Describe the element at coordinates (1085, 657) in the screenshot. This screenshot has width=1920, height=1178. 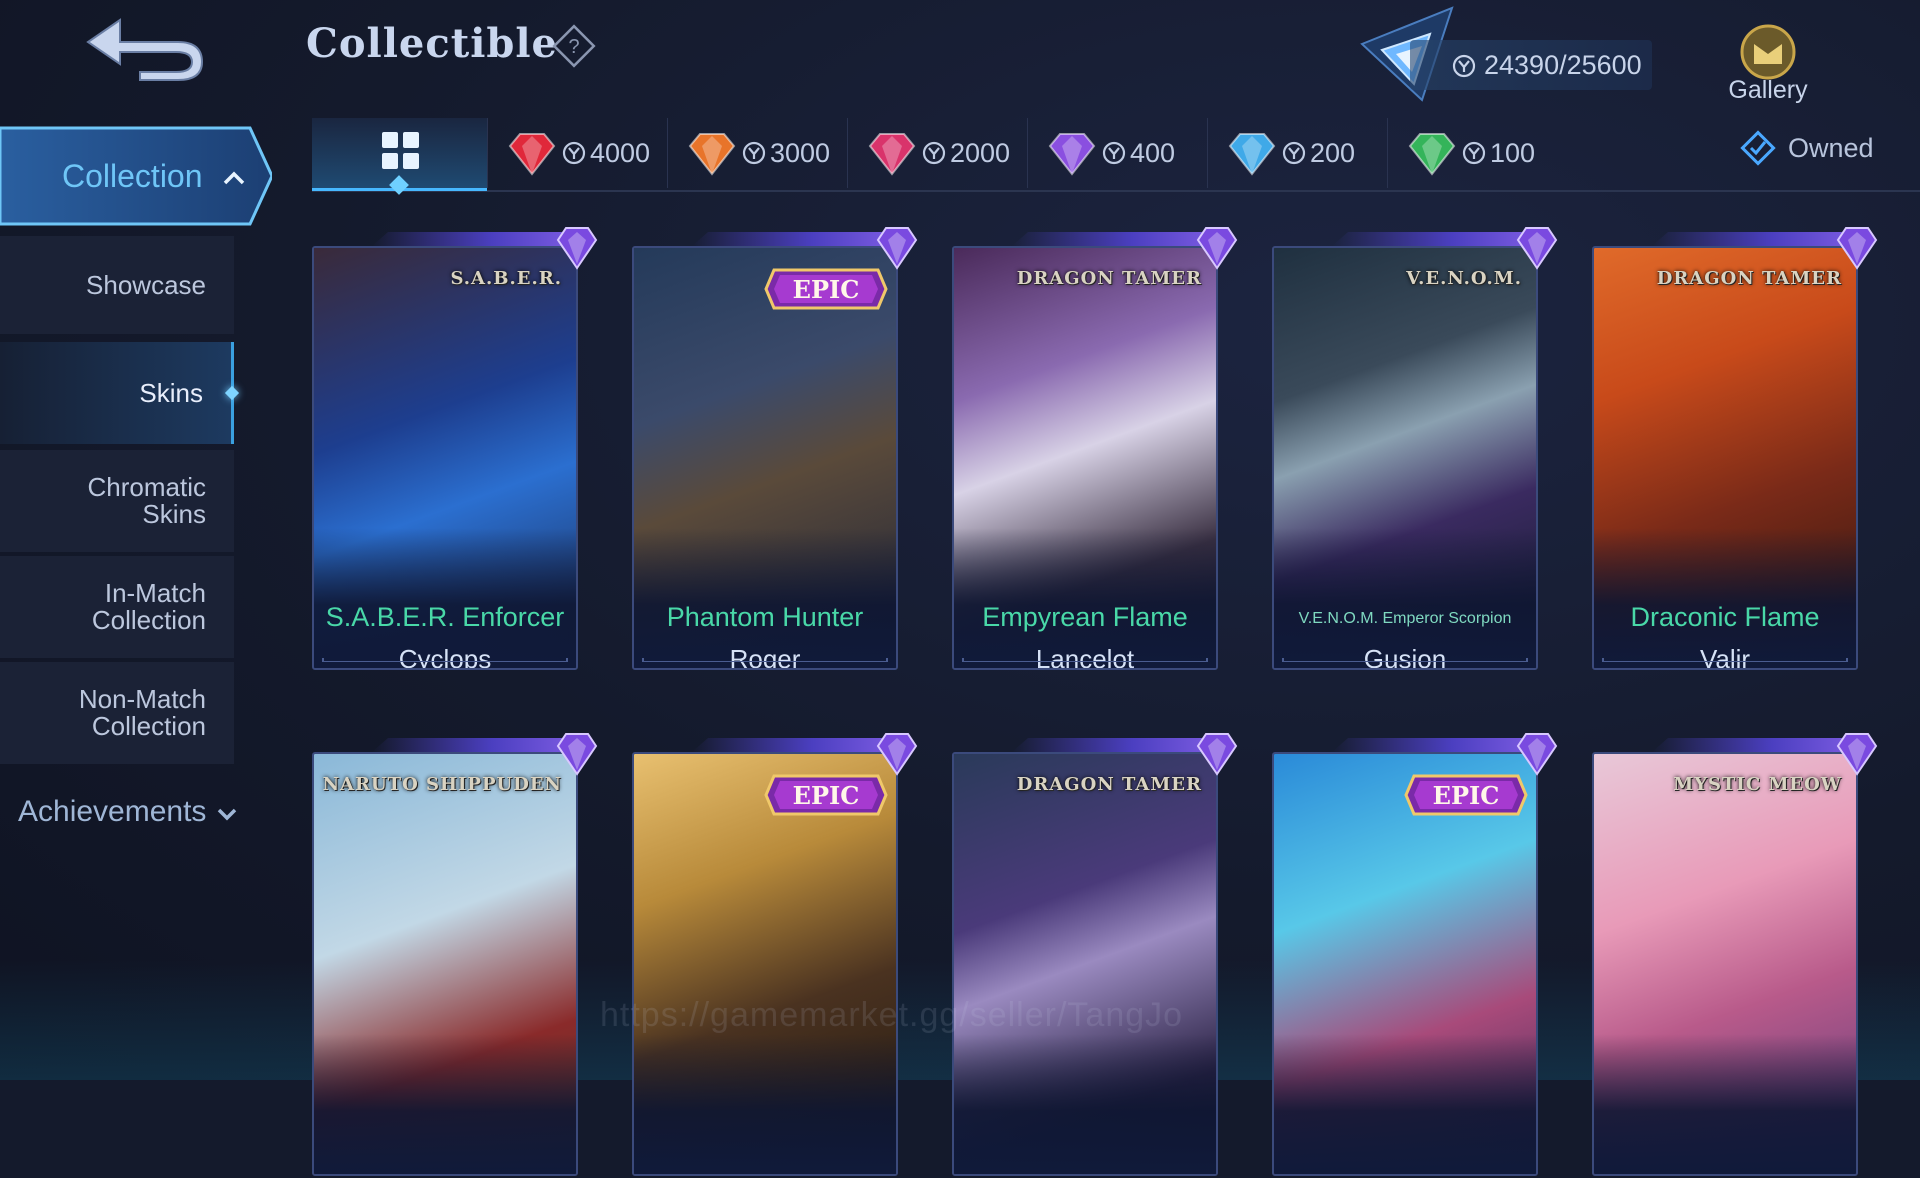
I see `hero-name: Lancelot` at that location.